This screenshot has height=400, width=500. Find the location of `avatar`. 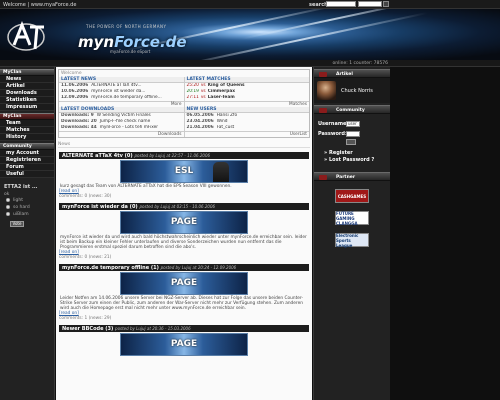

avatar is located at coordinates (326, 90).